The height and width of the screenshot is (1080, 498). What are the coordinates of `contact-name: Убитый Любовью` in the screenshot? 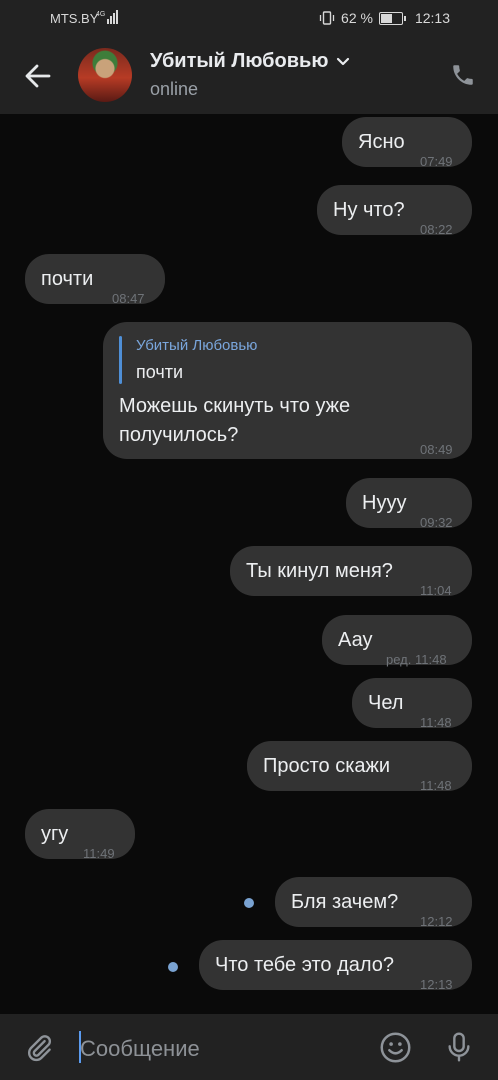 It's located at (239, 61).